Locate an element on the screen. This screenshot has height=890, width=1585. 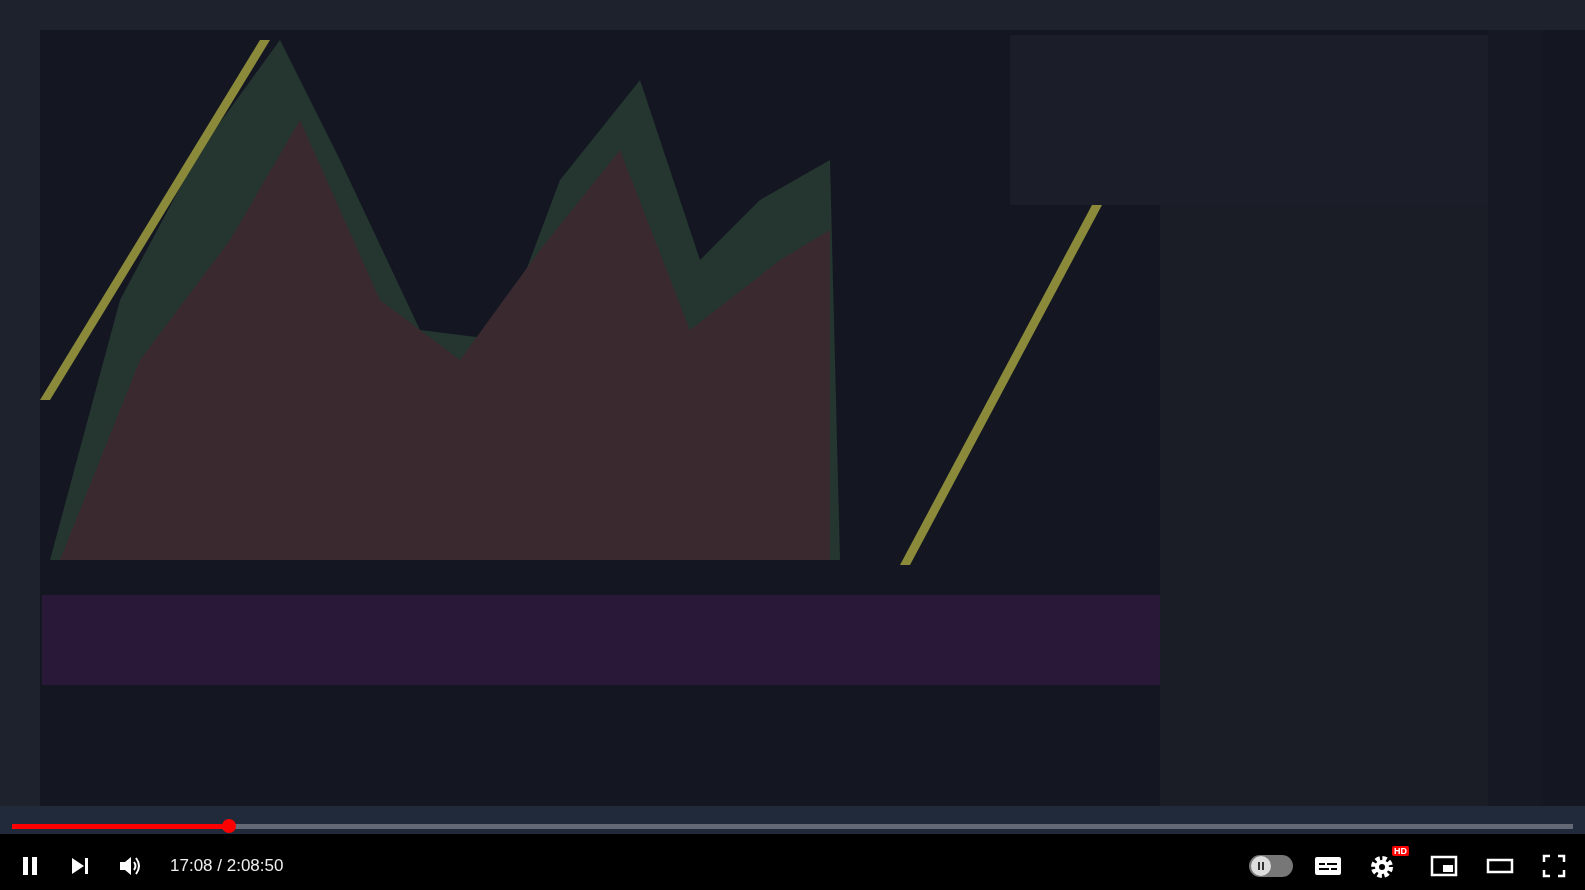
subtitles-icon is located at coordinates (1328, 866).